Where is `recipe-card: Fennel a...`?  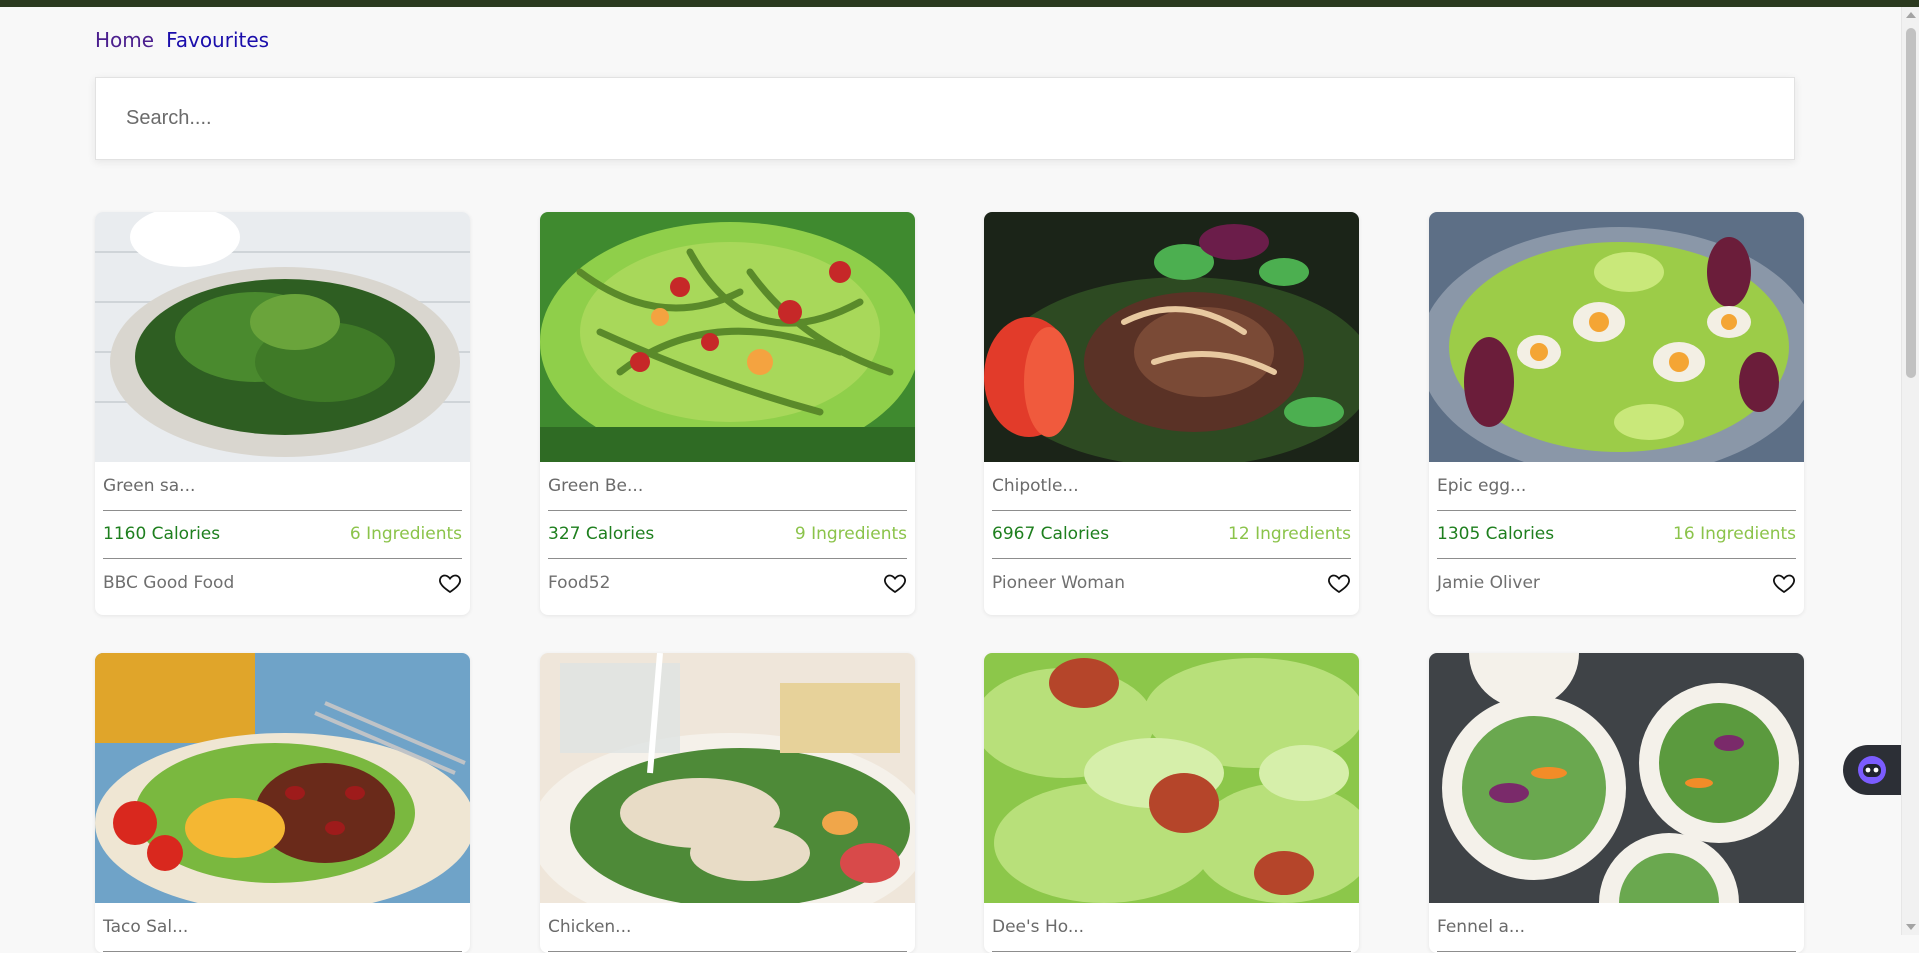 recipe-card: Fennel a... is located at coordinates (1616, 803).